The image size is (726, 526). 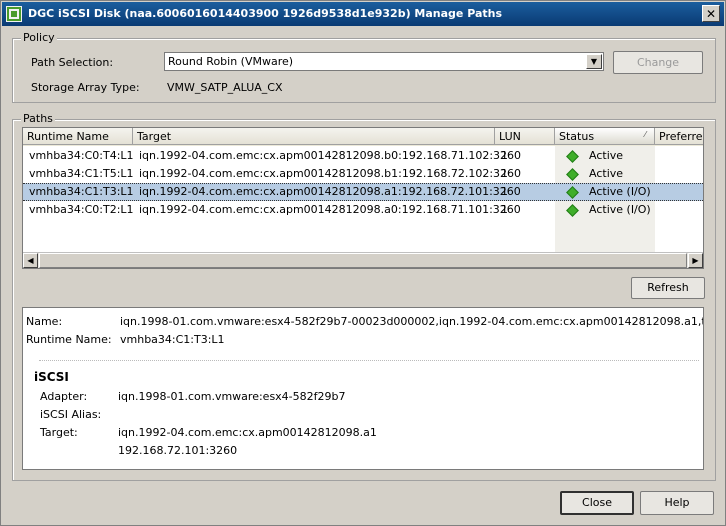 I want to click on column-header-runtime-name: Runtime Name, so click(x=78, y=136).